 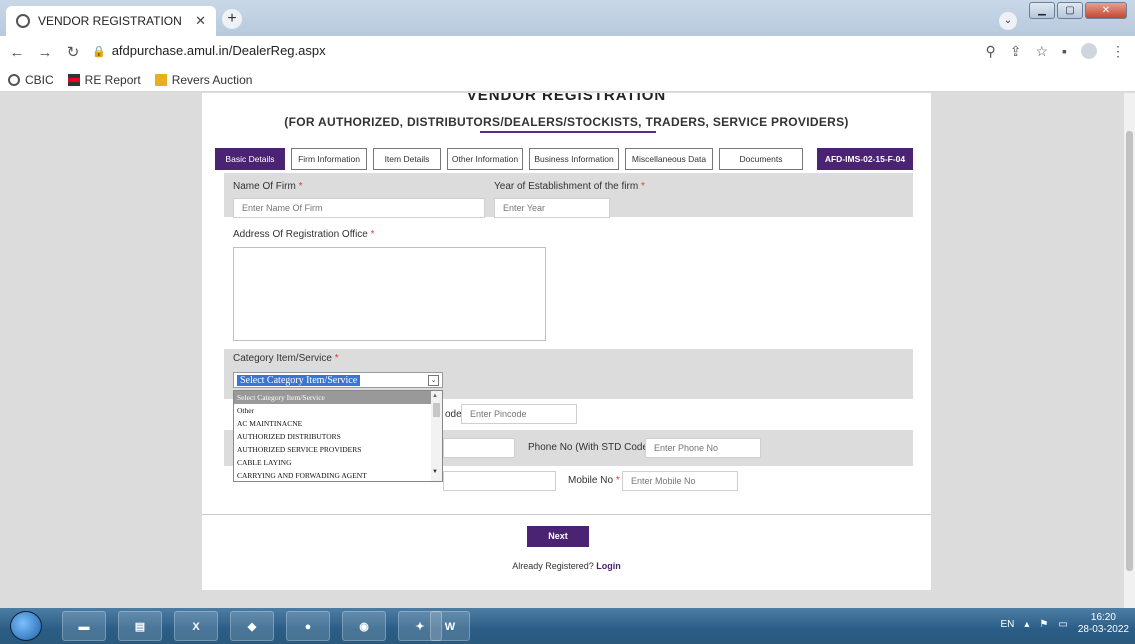 What do you see at coordinates (1089, 51) in the screenshot?
I see `profile-avatar` at bounding box center [1089, 51].